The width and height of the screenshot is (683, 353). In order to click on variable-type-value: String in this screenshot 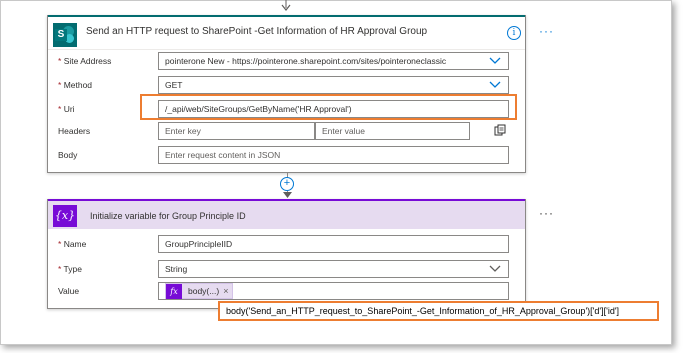, I will do `click(176, 269)`.